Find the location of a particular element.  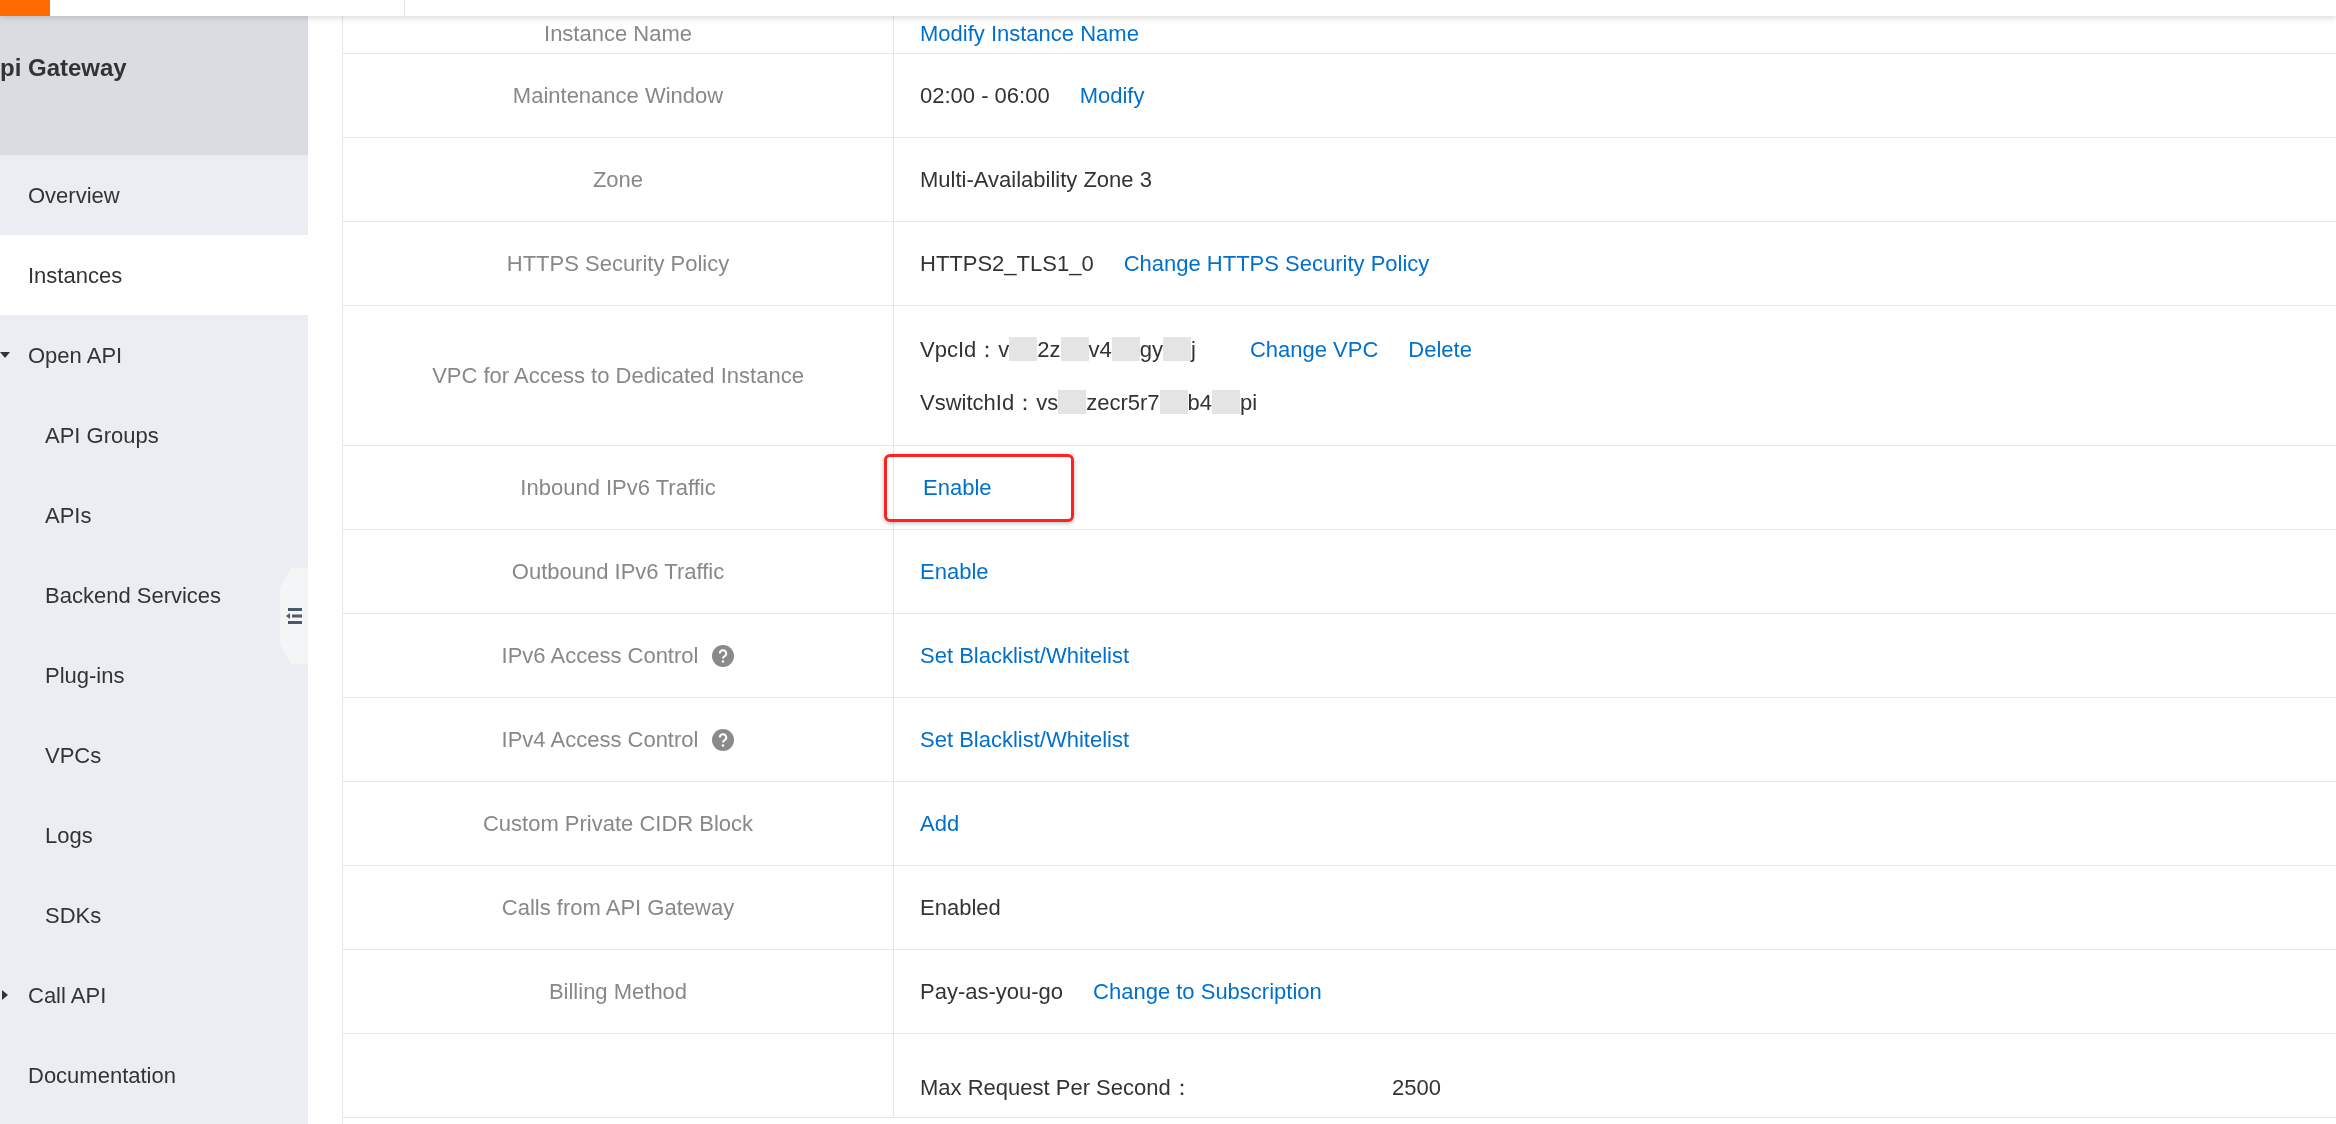

value-text: 02:00 - 06:00 is located at coordinates (985, 95).